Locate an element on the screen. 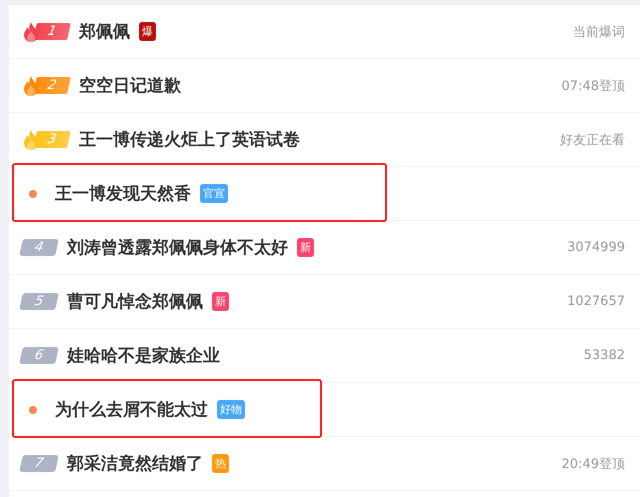 This screenshot has width=640, height=497. topic-tag: 爆 is located at coordinates (147, 31).